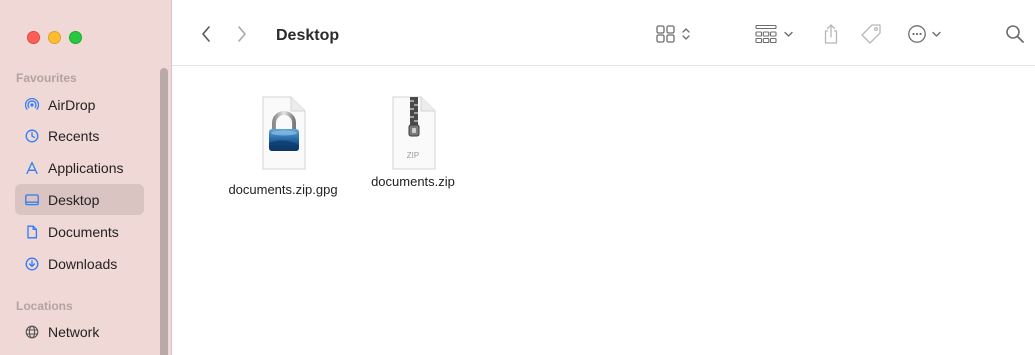 This screenshot has height=355, width=1035. Describe the element at coordinates (86, 167) in the screenshot. I see `sidebar-item-label: Applications` at that location.